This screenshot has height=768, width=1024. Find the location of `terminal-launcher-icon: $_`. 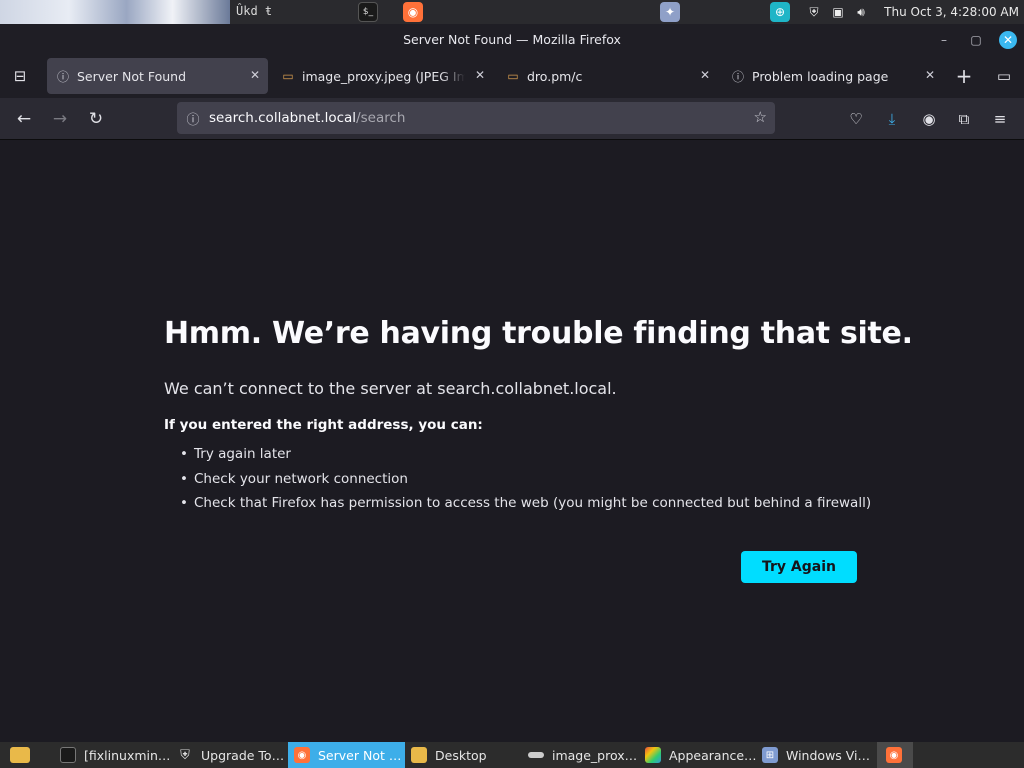

terminal-launcher-icon: $_ is located at coordinates (368, 12).